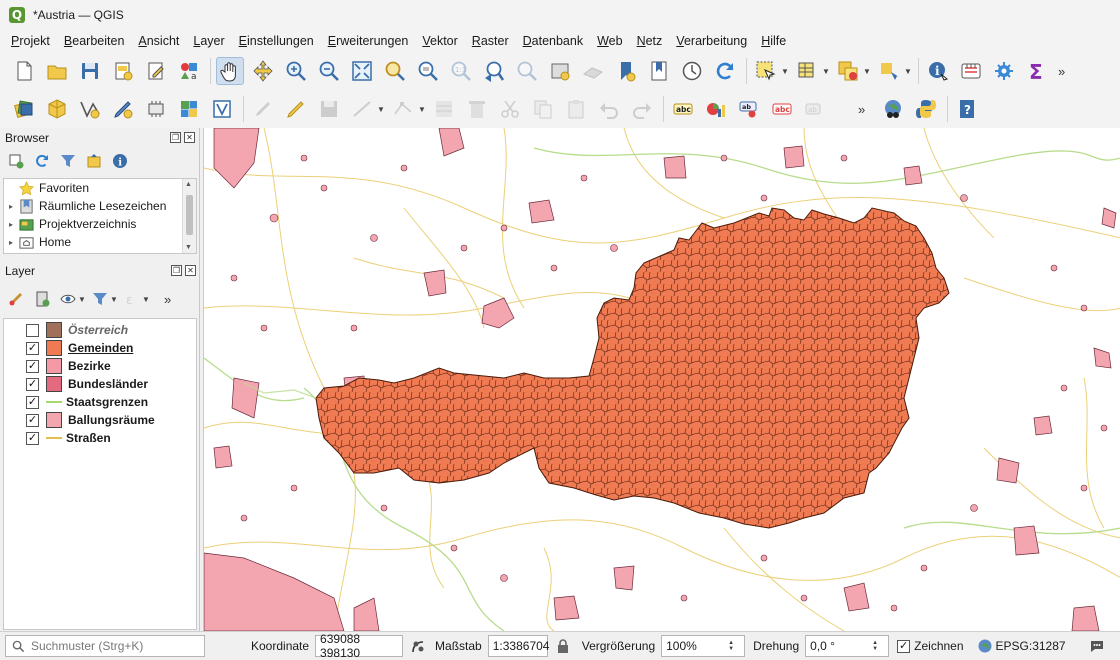 This screenshot has height=660, width=1120. I want to click on rotation-field: 0,0 ° ▲ ▼, so click(847, 646).